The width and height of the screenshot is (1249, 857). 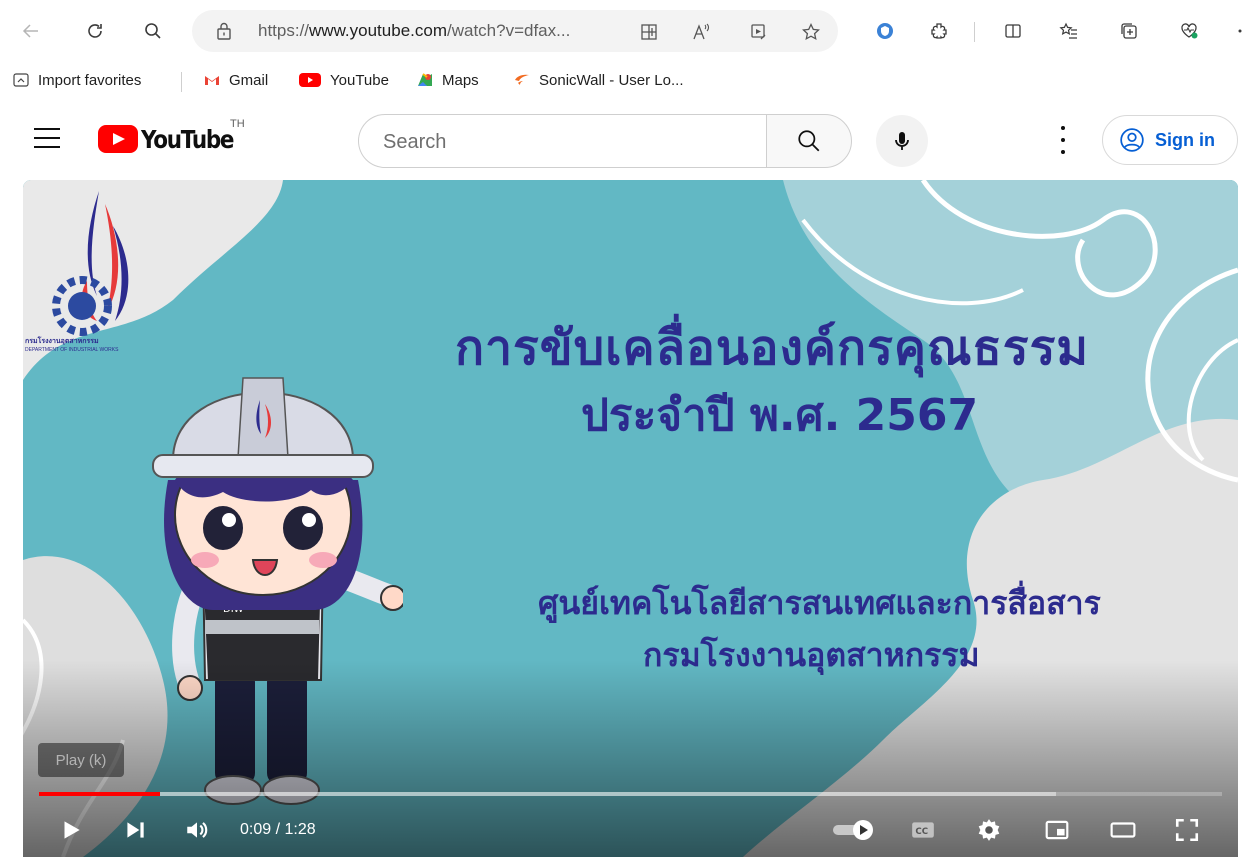 I want to click on youtube-wordmark: YouTube, so click(x=188, y=139).